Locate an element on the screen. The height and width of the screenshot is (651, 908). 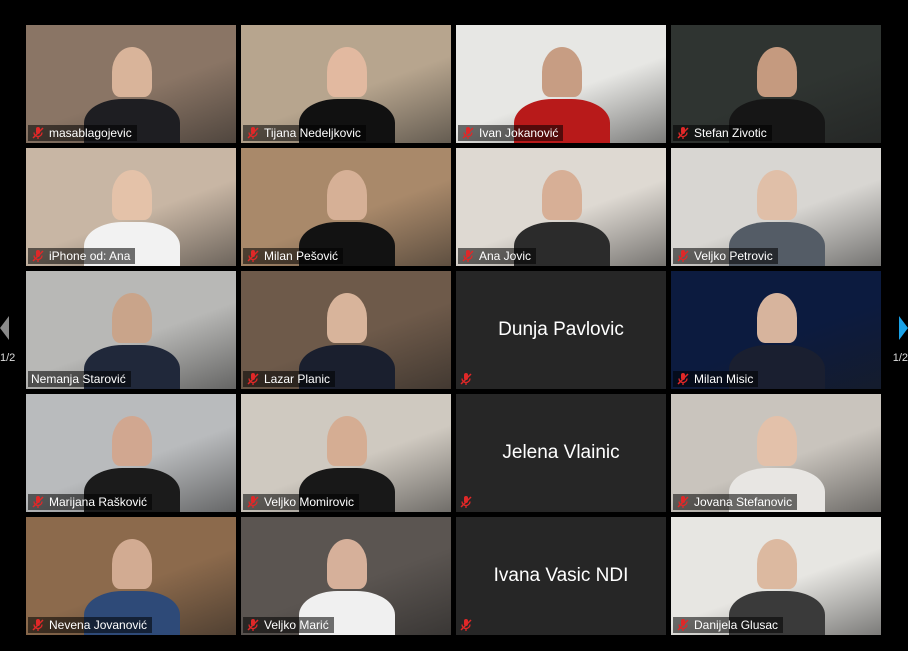
participant-tile: Dunja Pavlovic is located at coordinates (561, 330).